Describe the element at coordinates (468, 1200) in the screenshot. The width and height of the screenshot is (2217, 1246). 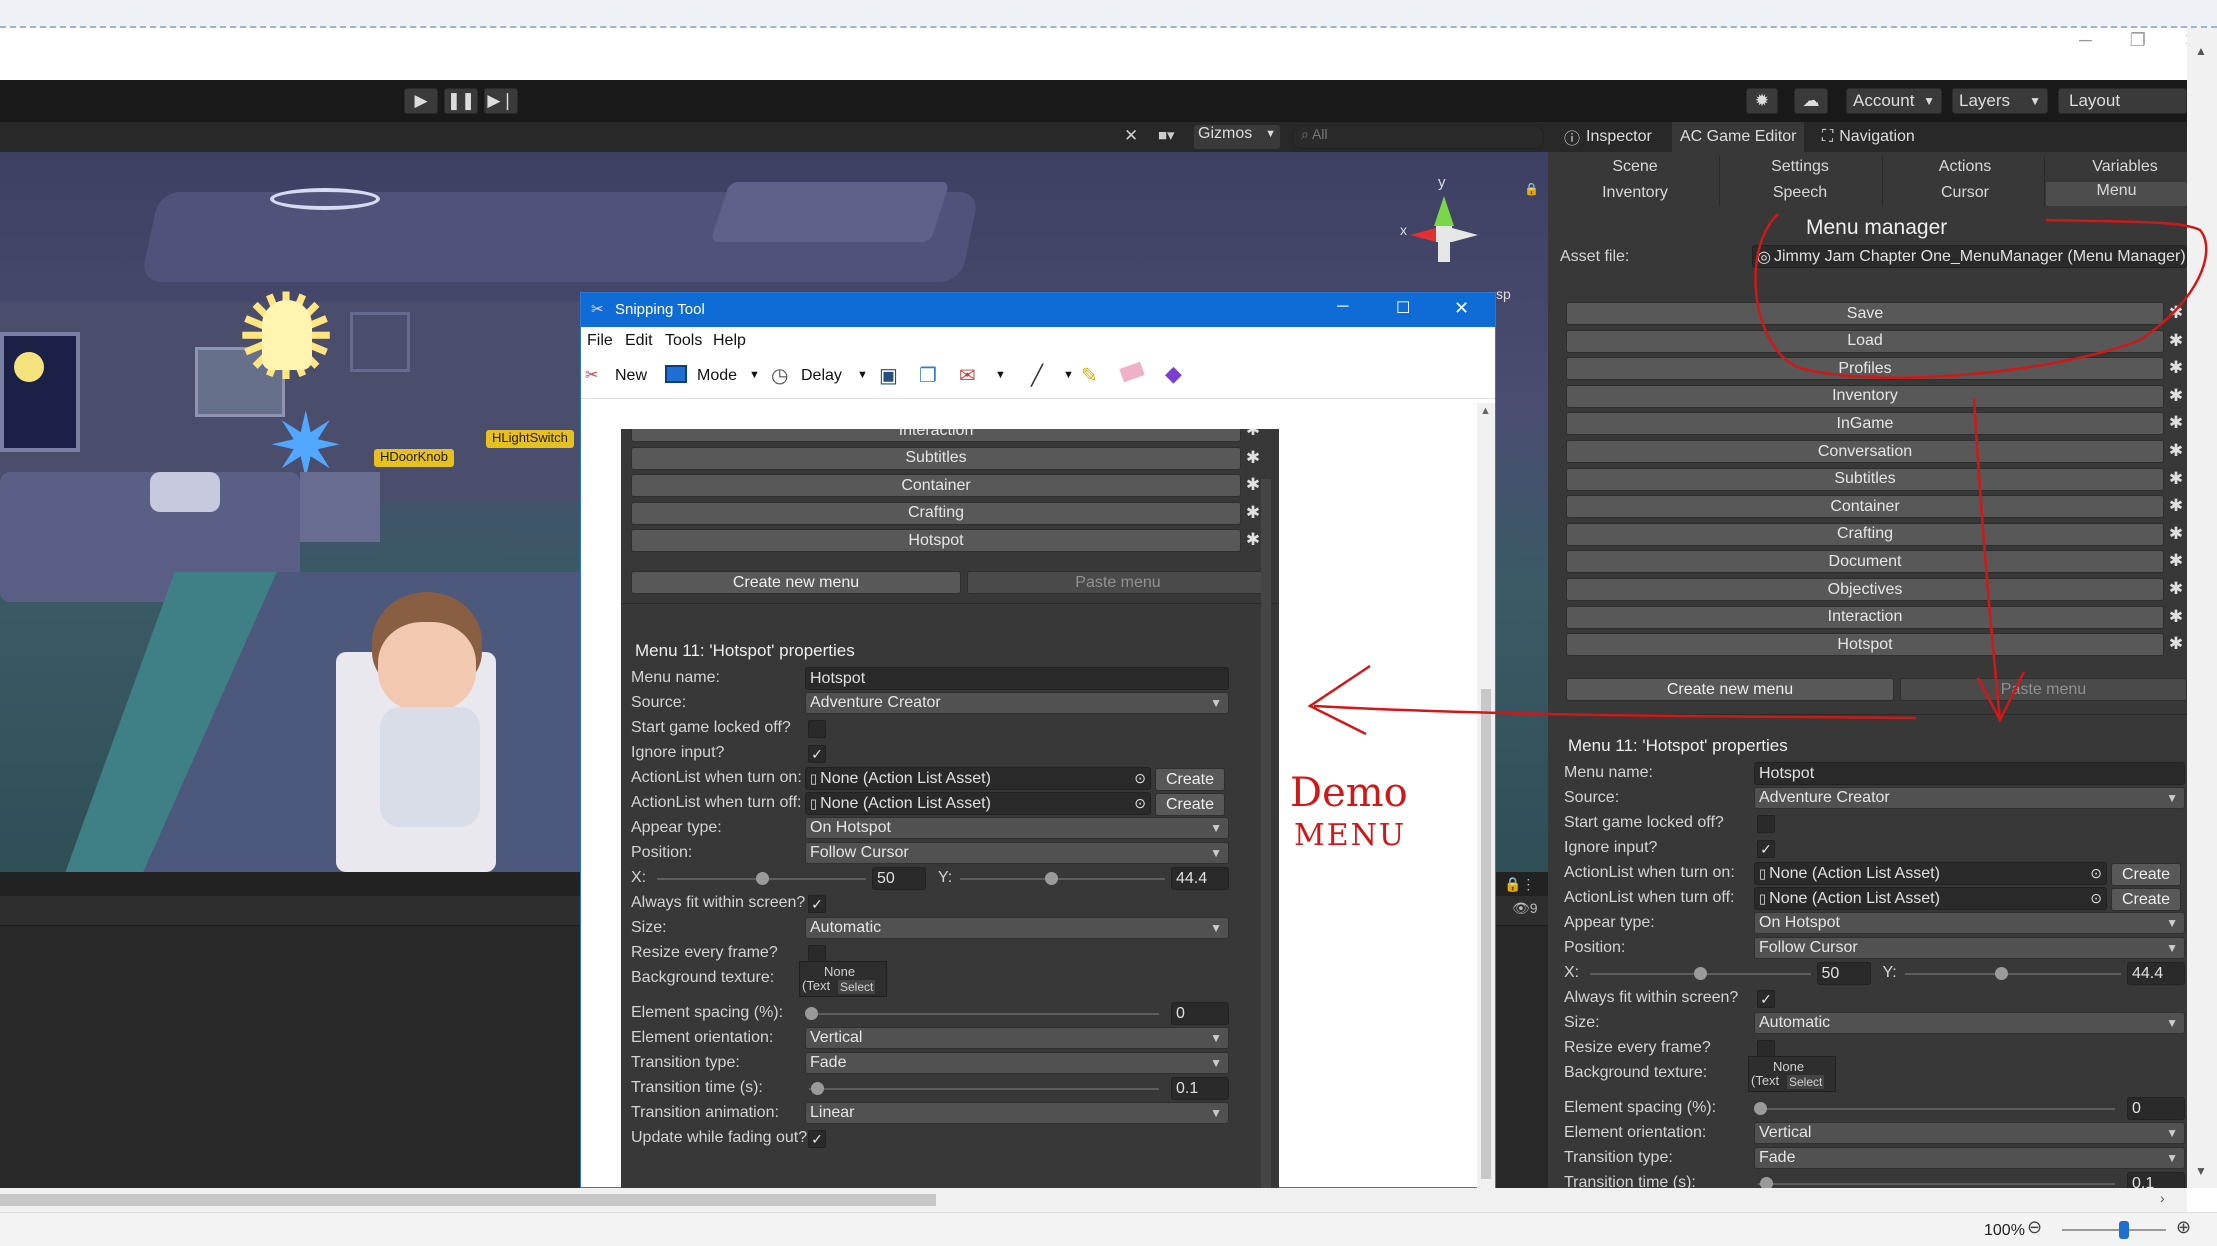
I see `viewer-hscroll-thumb` at that location.